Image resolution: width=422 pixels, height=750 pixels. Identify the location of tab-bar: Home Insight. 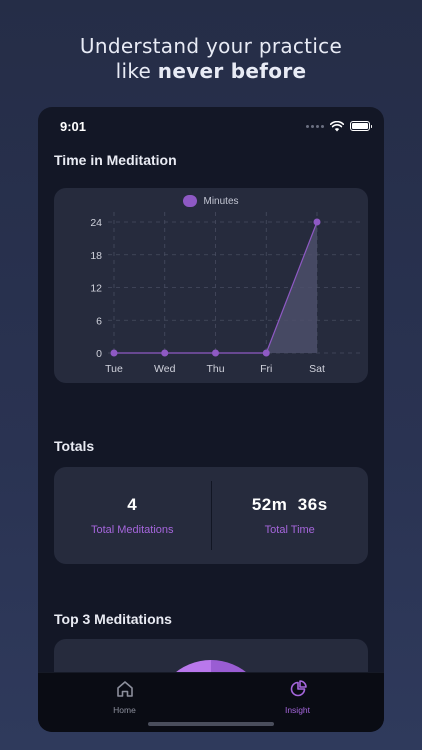
(211, 702).